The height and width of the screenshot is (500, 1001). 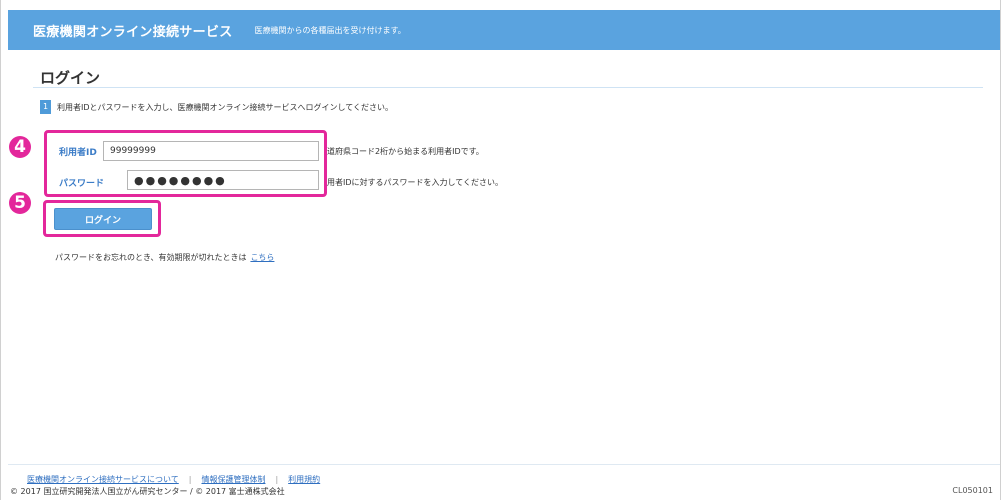 I want to click on password-input: ●●●●●●●●, so click(x=223, y=180).